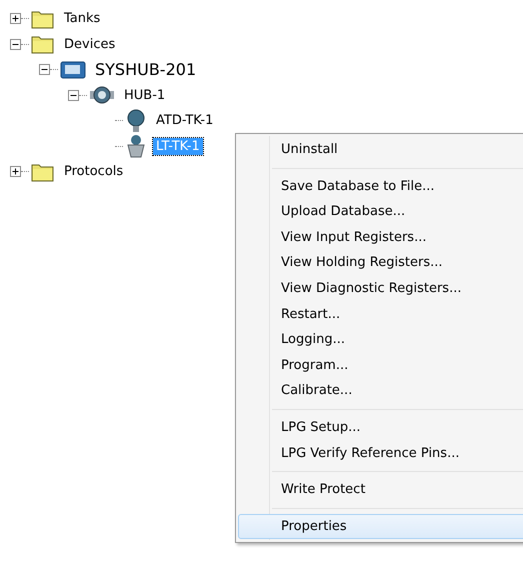 The height and width of the screenshot is (579, 523). I want to click on radar-transmitter-icon, so click(136, 146).